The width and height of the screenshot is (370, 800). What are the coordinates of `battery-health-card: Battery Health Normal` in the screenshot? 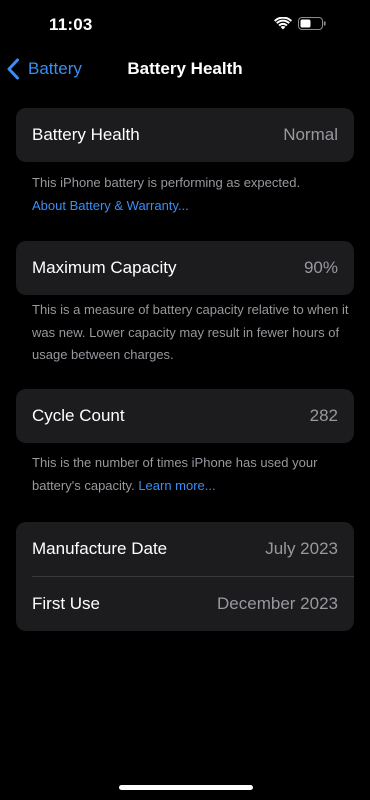 It's located at (185, 135).